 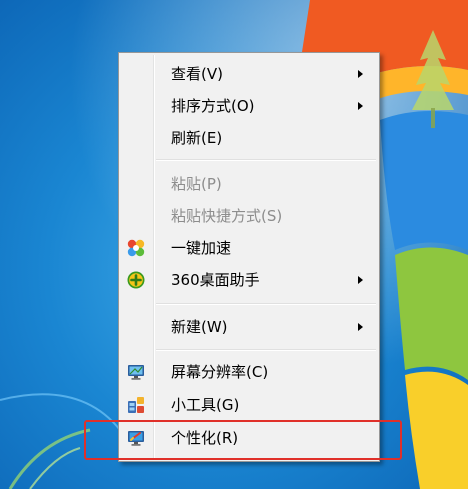 I want to click on highlight-annotation-box, so click(x=243, y=440).